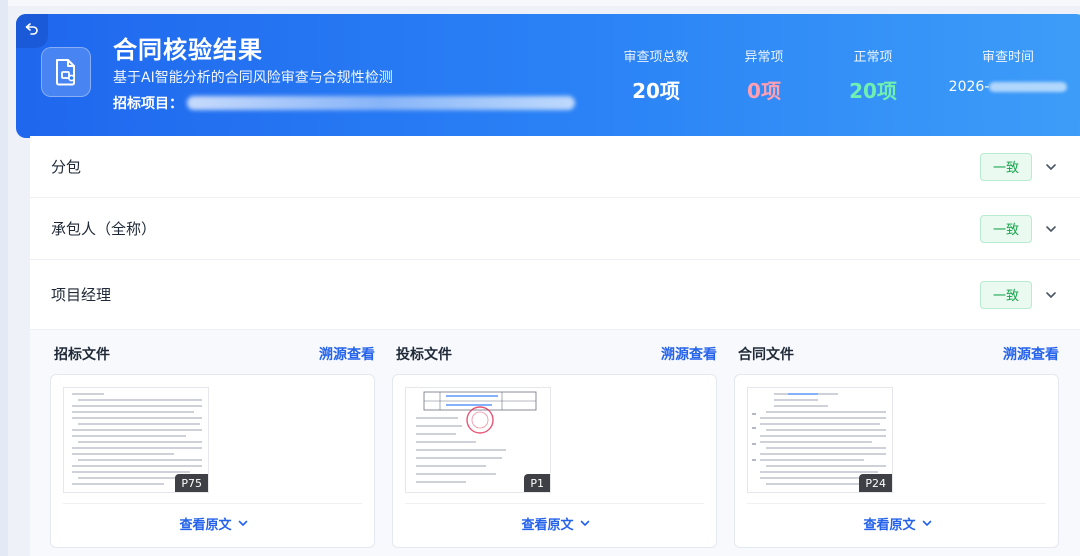 The height and width of the screenshot is (556, 1080). What do you see at coordinates (764, 57) in the screenshot?
I see `stat-abnormal-label: 异常项` at bounding box center [764, 57].